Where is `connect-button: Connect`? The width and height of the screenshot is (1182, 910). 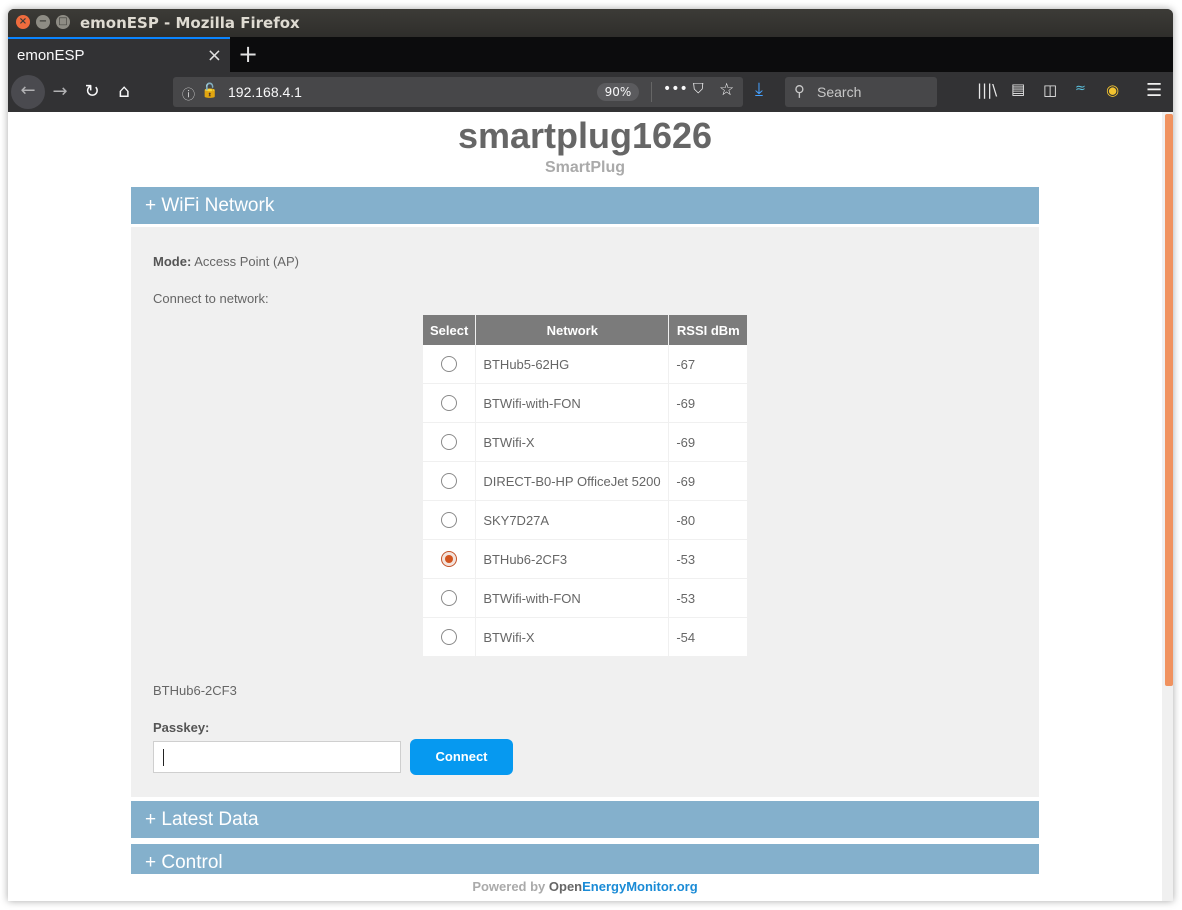
connect-button: Connect is located at coordinates (461, 757).